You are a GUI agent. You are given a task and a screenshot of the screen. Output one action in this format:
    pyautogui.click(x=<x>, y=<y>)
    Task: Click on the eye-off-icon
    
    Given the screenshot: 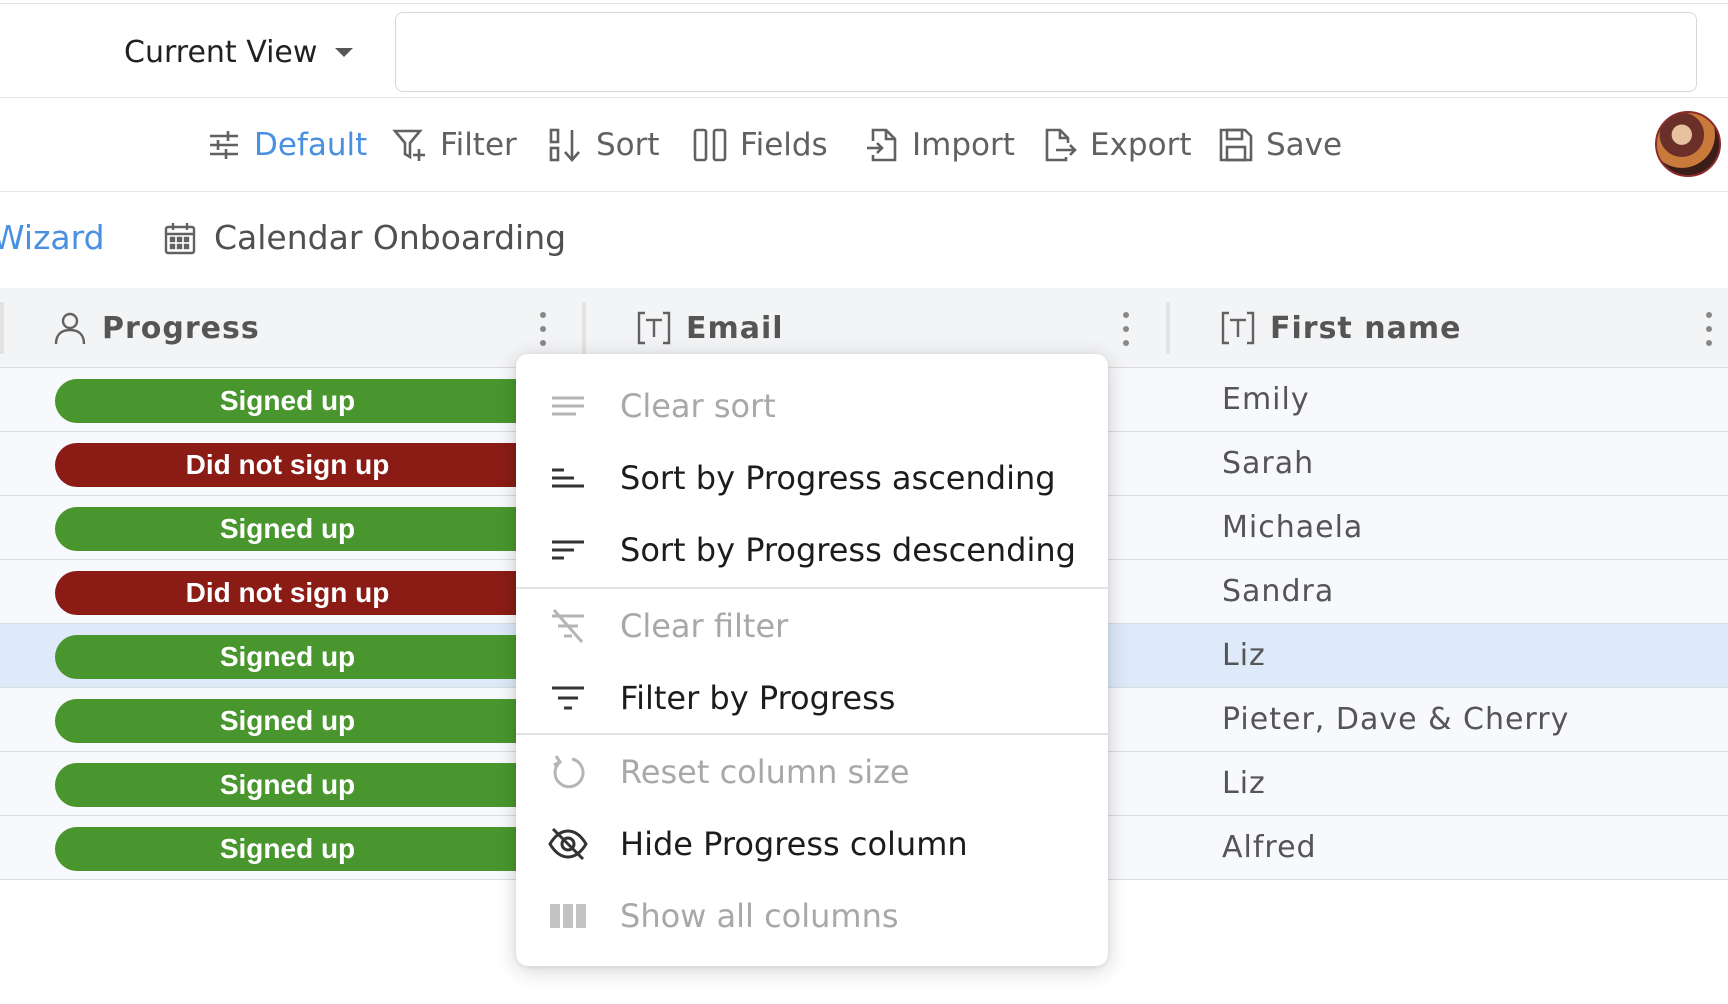 What is the action you would take?
    pyautogui.click(x=568, y=844)
    